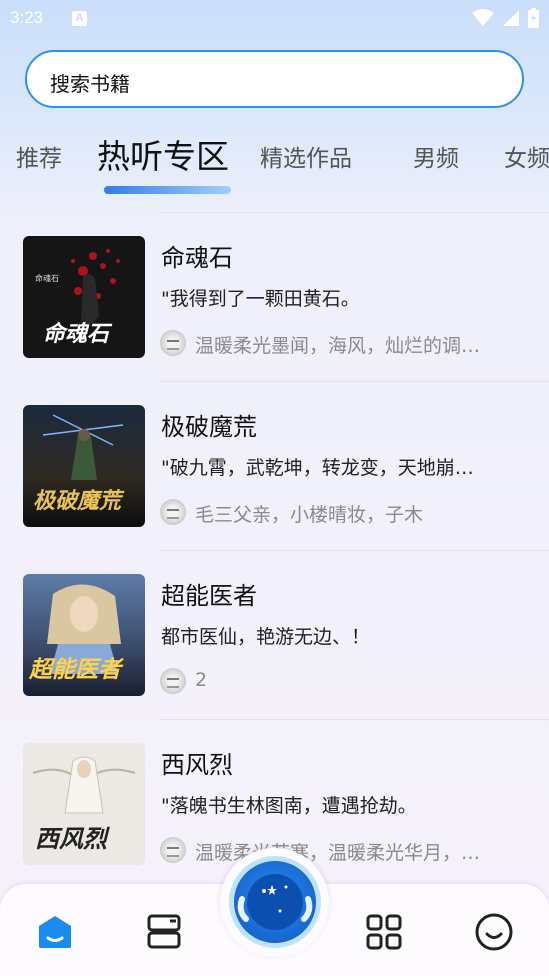 The image size is (549, 976). I want to click on home-icon, so click(55, 932).